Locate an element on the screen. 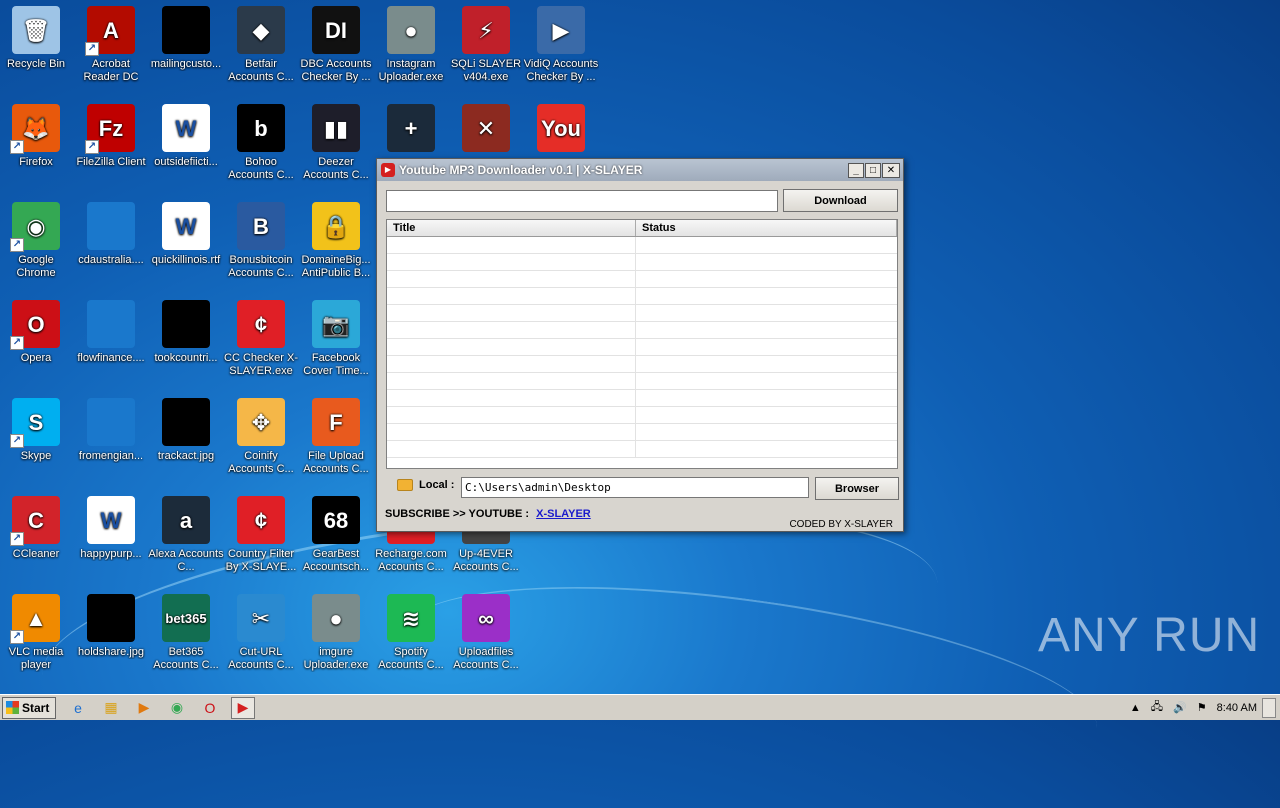  browser-button: Browser is located at coordinates (857, 488).